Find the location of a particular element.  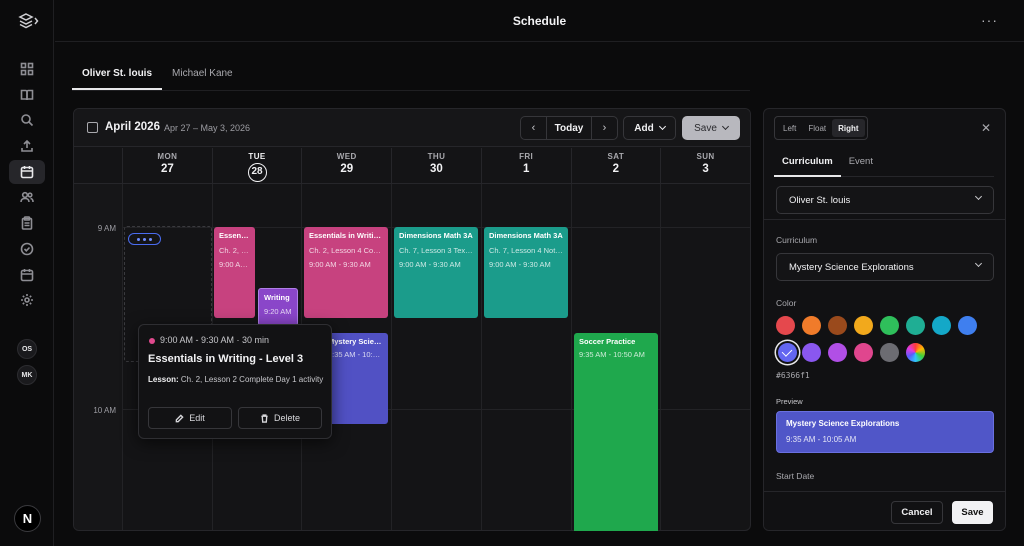

preview-label: Preview is located at coordinates (789, 401).